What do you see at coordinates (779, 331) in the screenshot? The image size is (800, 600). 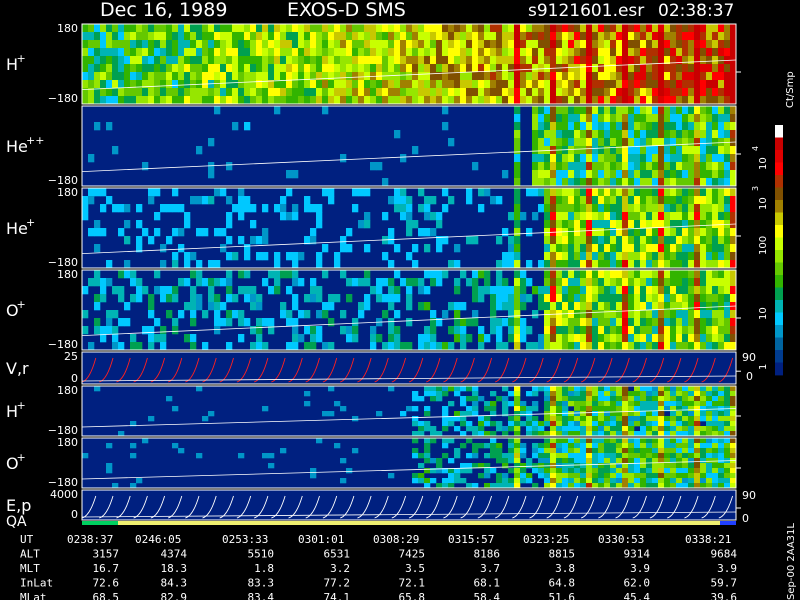 I see `colorbar-swatch` at bounding box center [779, 331].